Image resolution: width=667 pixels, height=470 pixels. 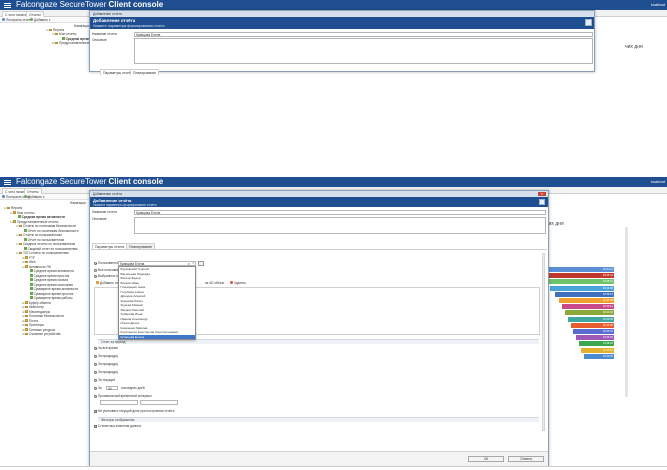 What do you see at coordinates (106, 364) in the screenshot?
I see `period-prev-2: За предыдущ` at bounding box center [106, 364].